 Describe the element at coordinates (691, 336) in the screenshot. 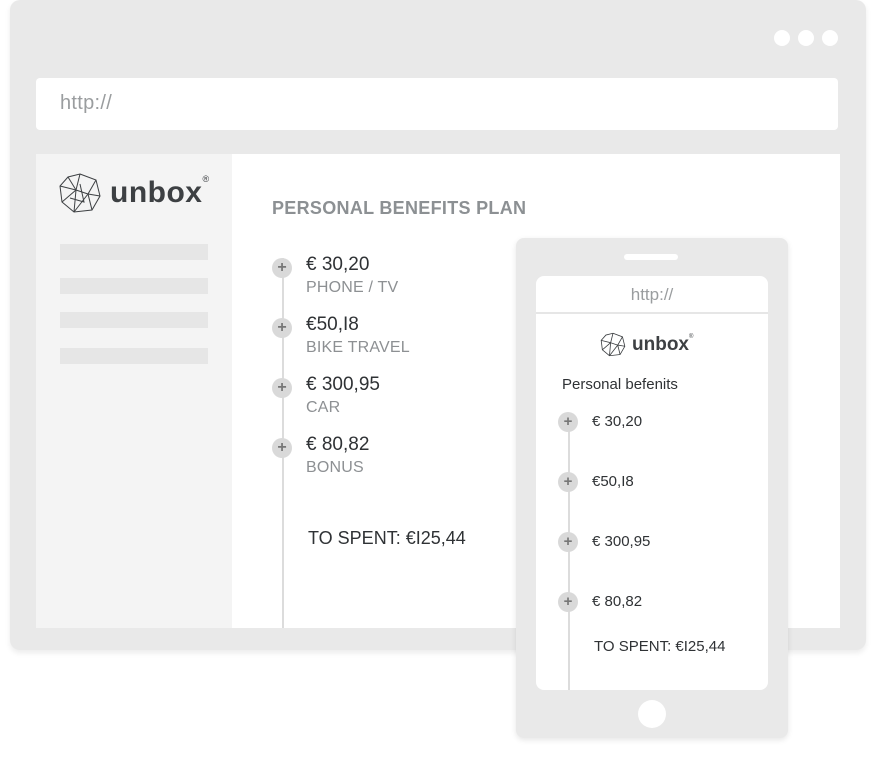

I see `phone-brand-registered-mark: ®` at that location.